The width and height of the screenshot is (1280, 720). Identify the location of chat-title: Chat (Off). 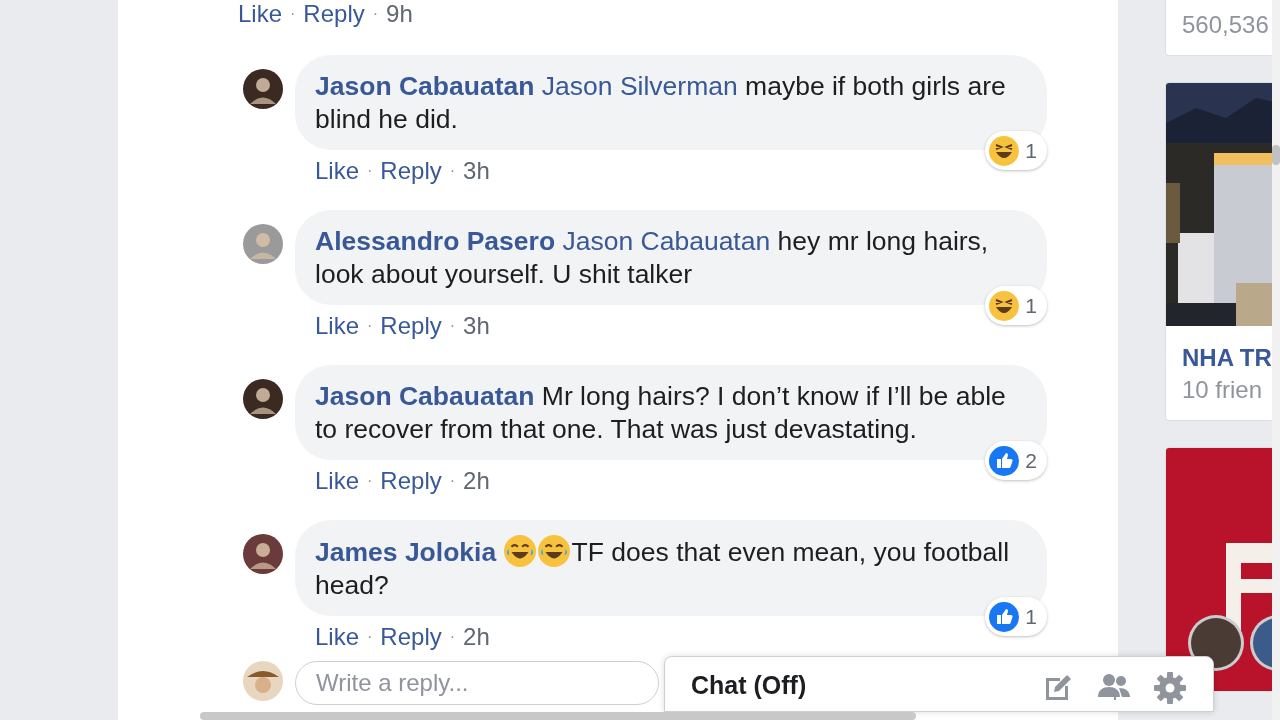
(749, 685).